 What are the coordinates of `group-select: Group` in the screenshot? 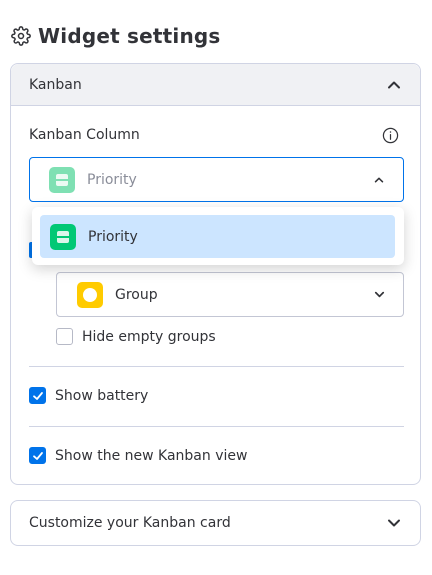 It's located at (230, 294).